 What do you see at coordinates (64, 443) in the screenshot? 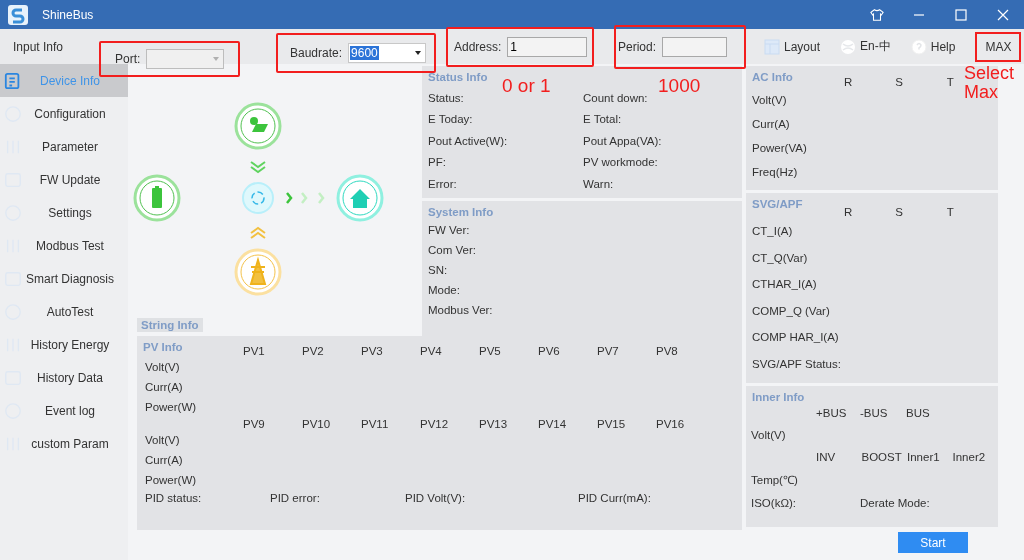
I see `sidebar-item: custom Param` at bounding box center [64, 443].